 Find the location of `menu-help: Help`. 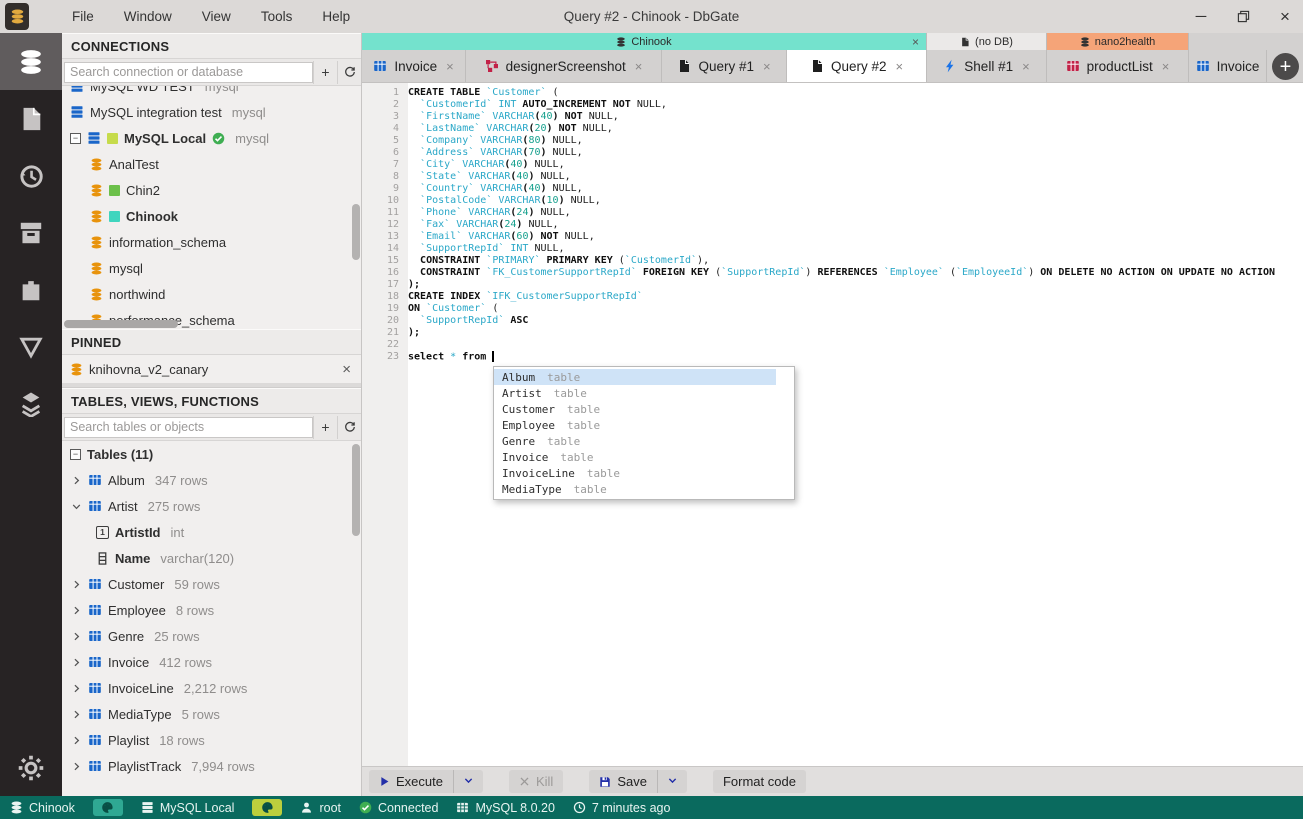

menu-help: Help is located at coordinates (336, 16).